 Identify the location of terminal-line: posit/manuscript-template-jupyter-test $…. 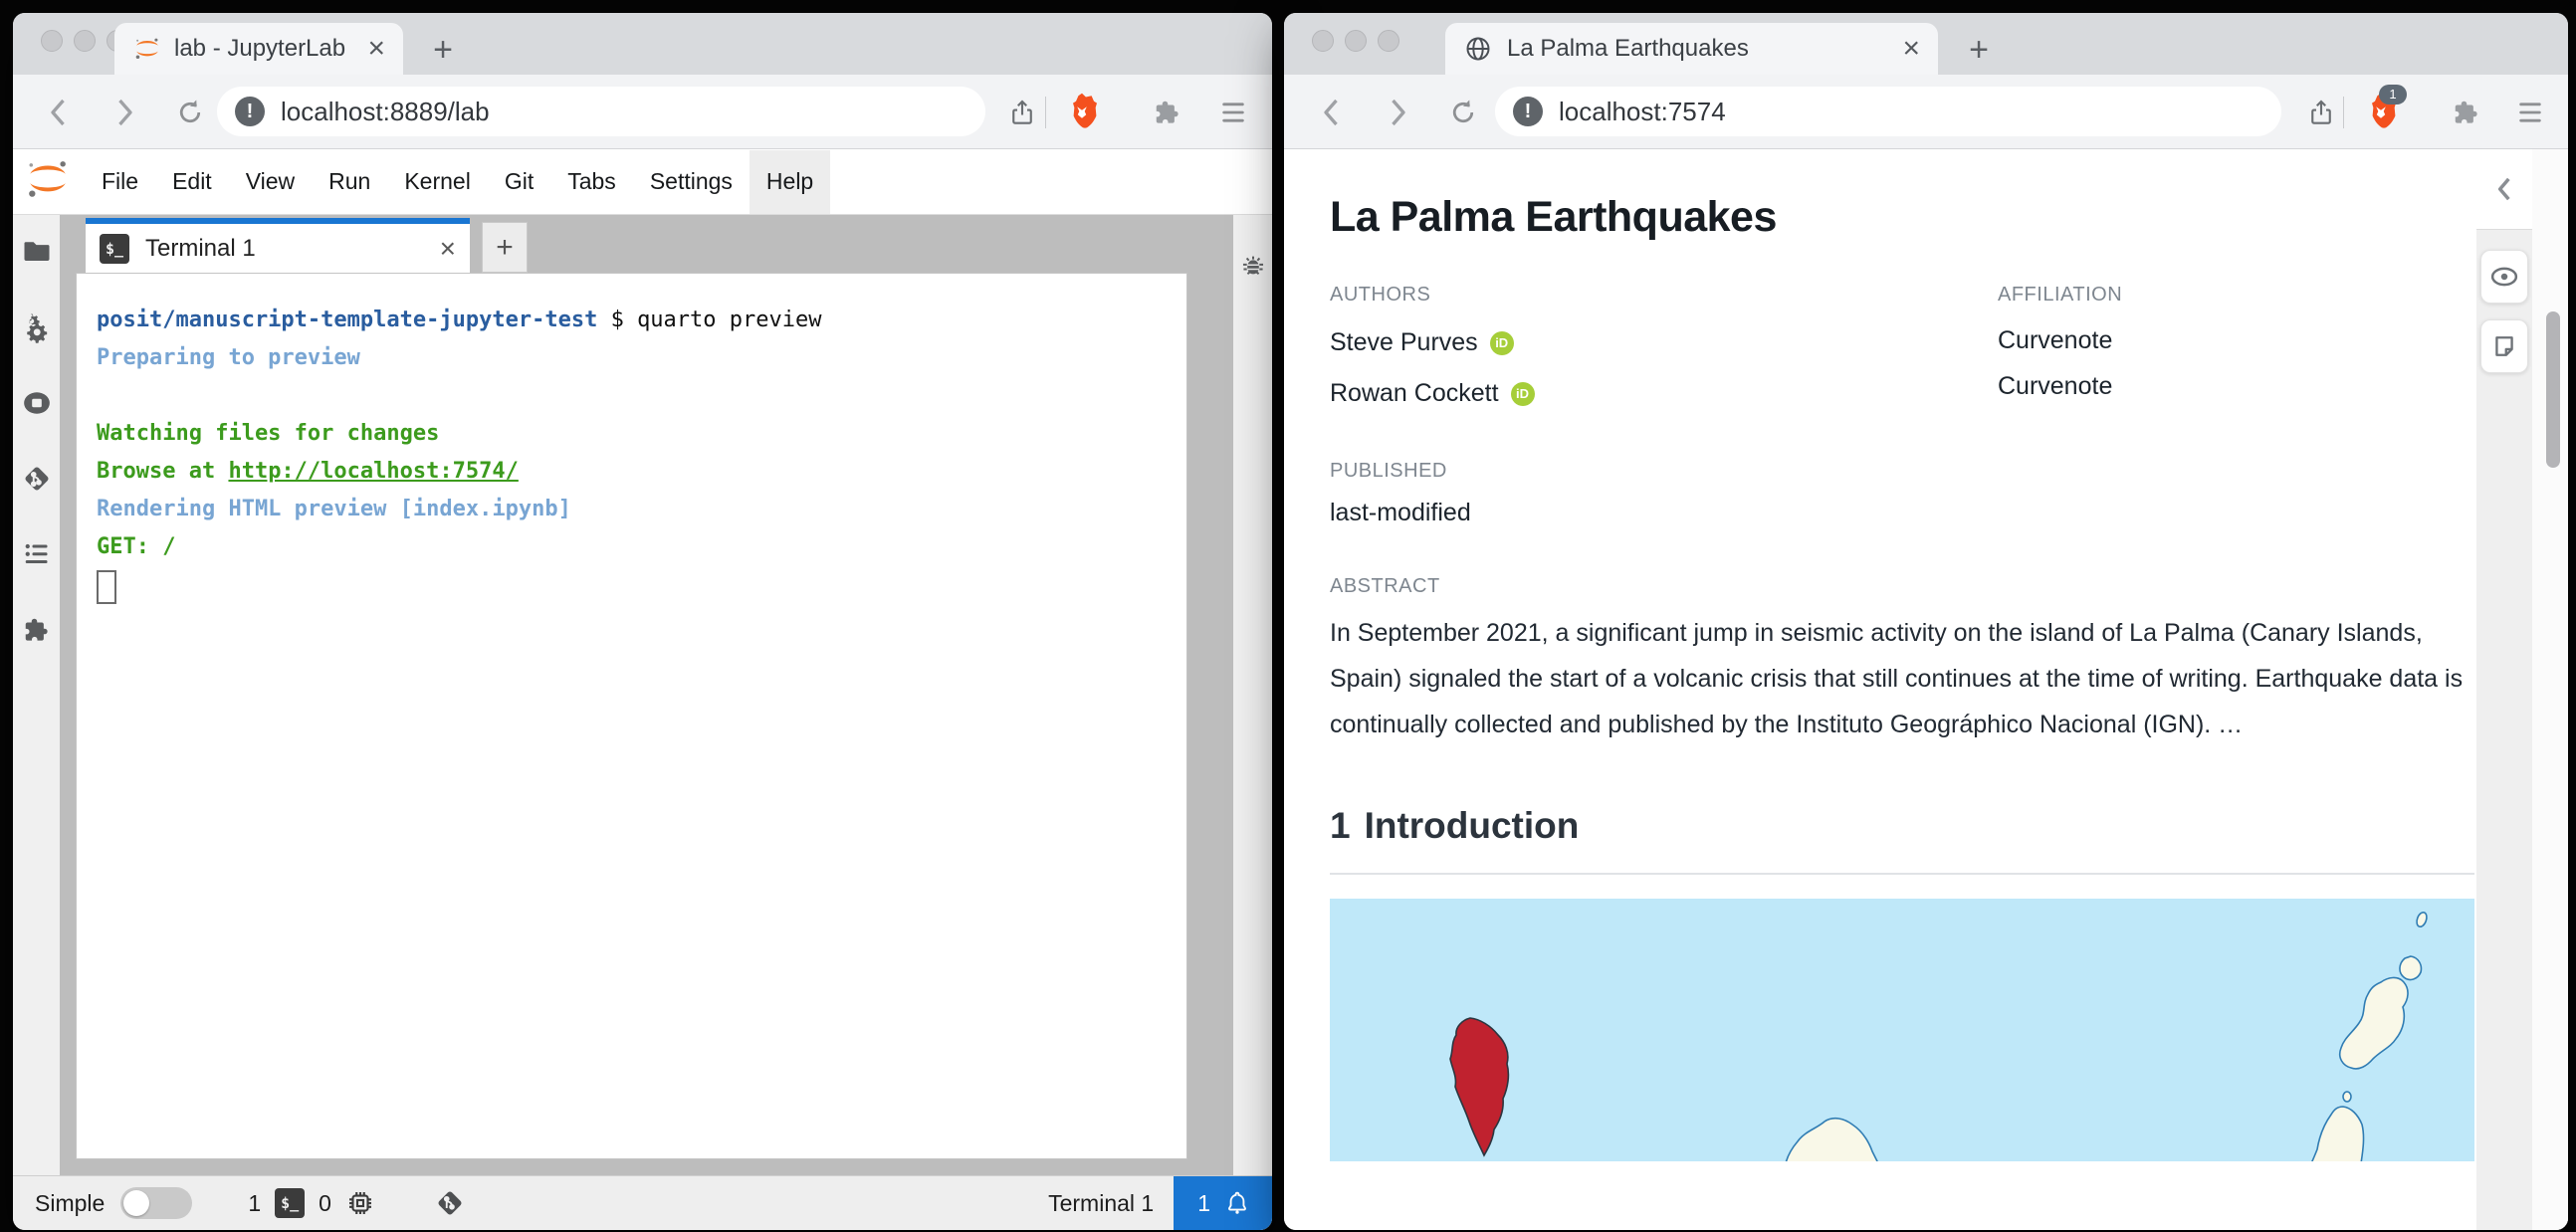
(641, 321).